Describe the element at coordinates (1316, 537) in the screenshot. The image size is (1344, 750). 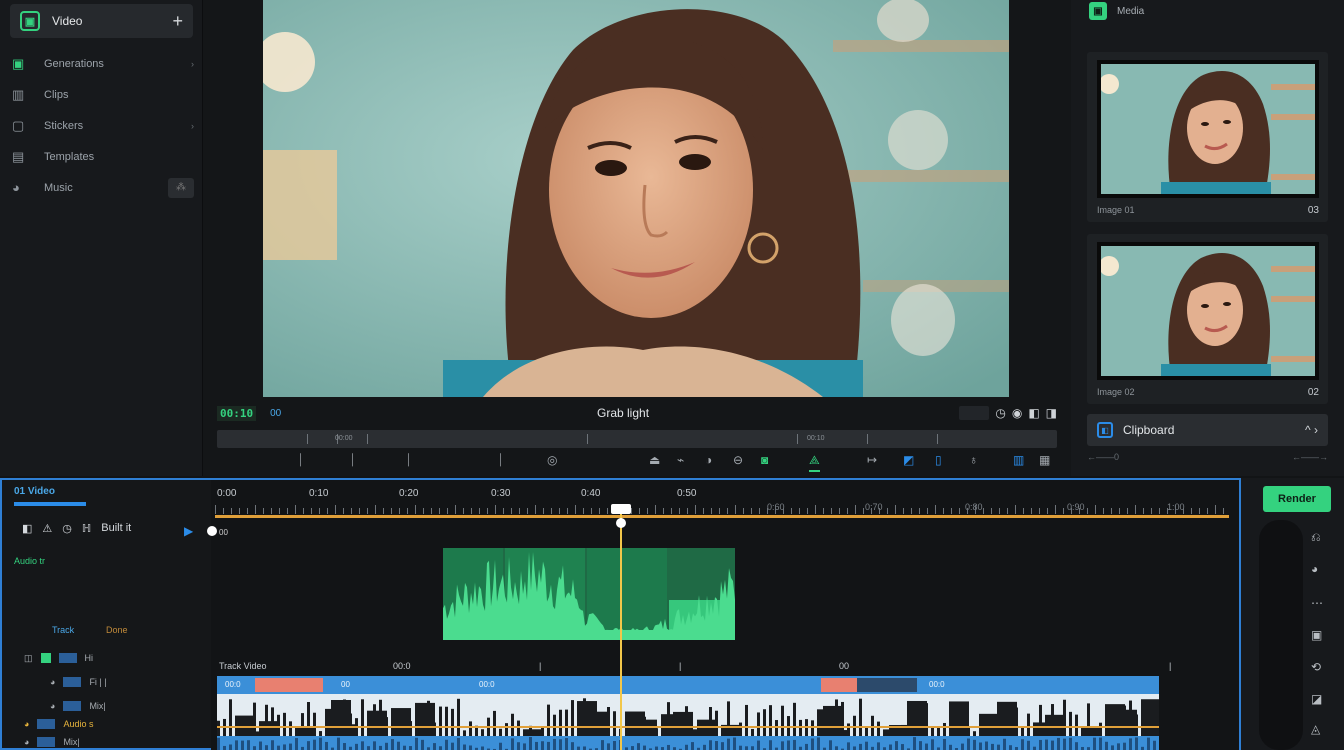
I see `undo-icon: ⎌` at that location.